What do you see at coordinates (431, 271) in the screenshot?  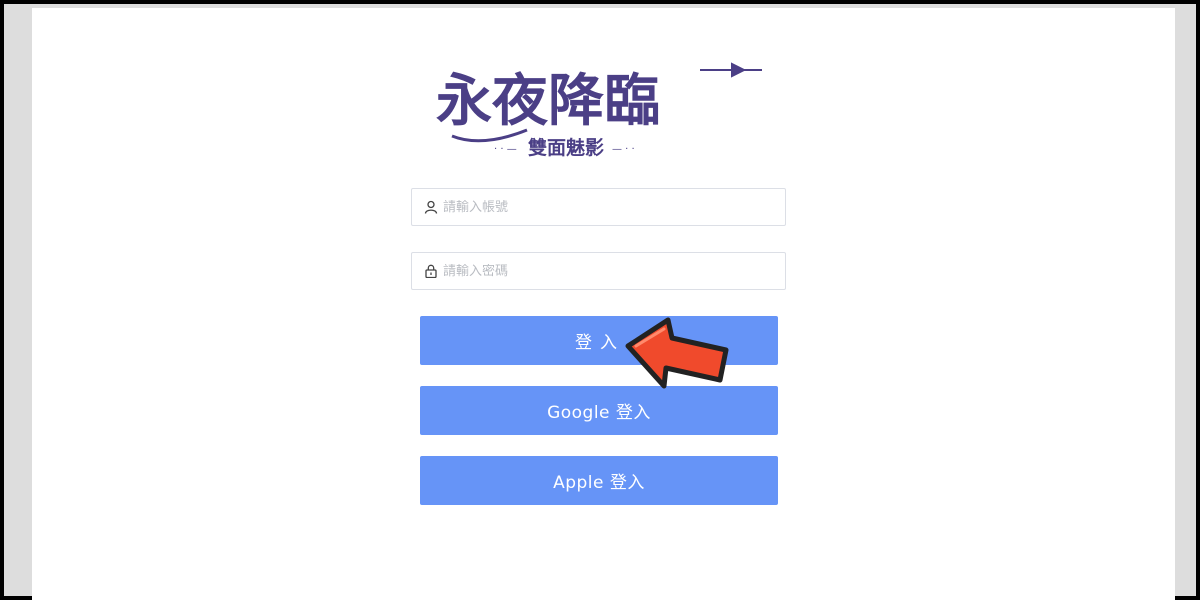 I see `lock-icon` at bounding box center [431, 271].